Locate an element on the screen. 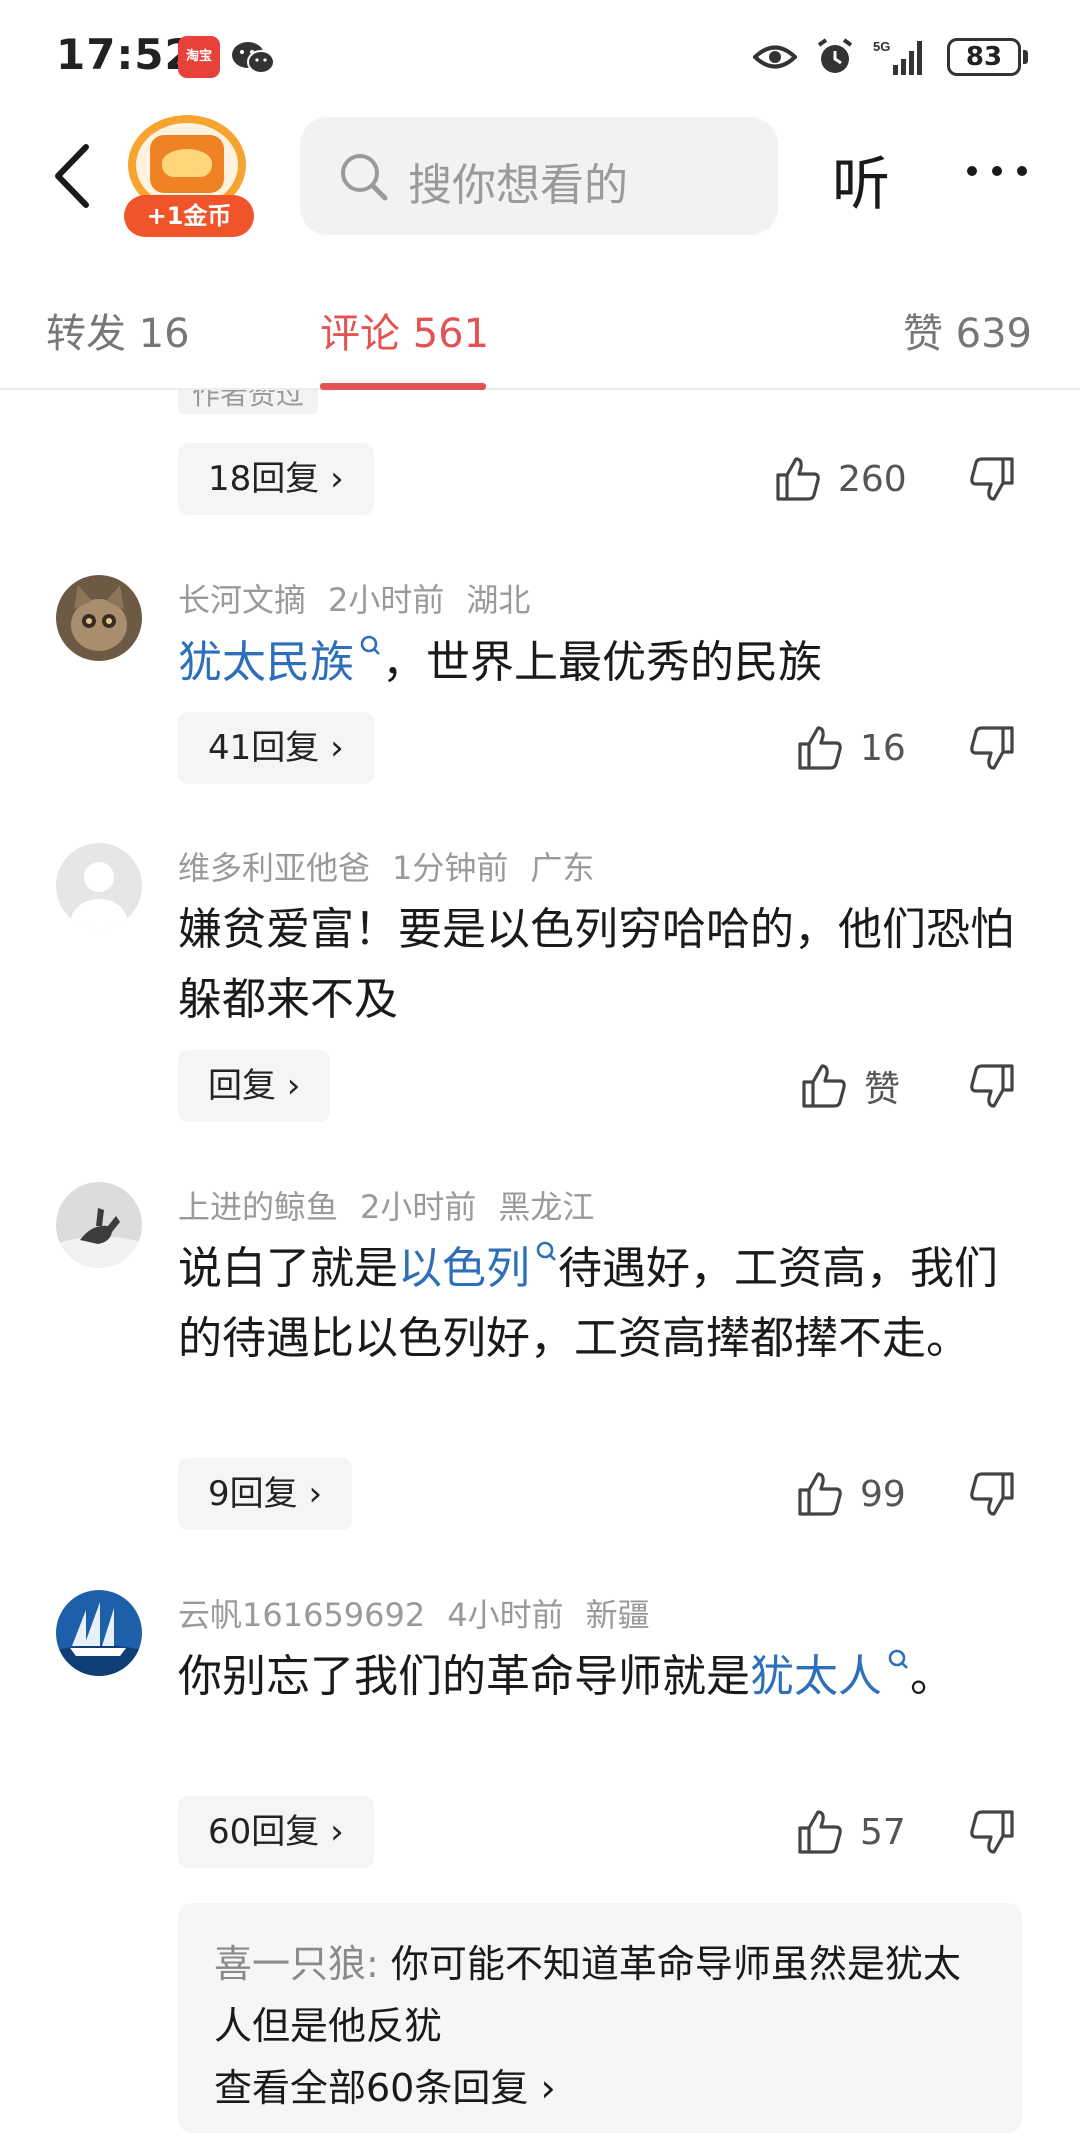 This screenshot has width=1080, height=2150. topic-link: 以色列 is located at coordinates (464, 1268).